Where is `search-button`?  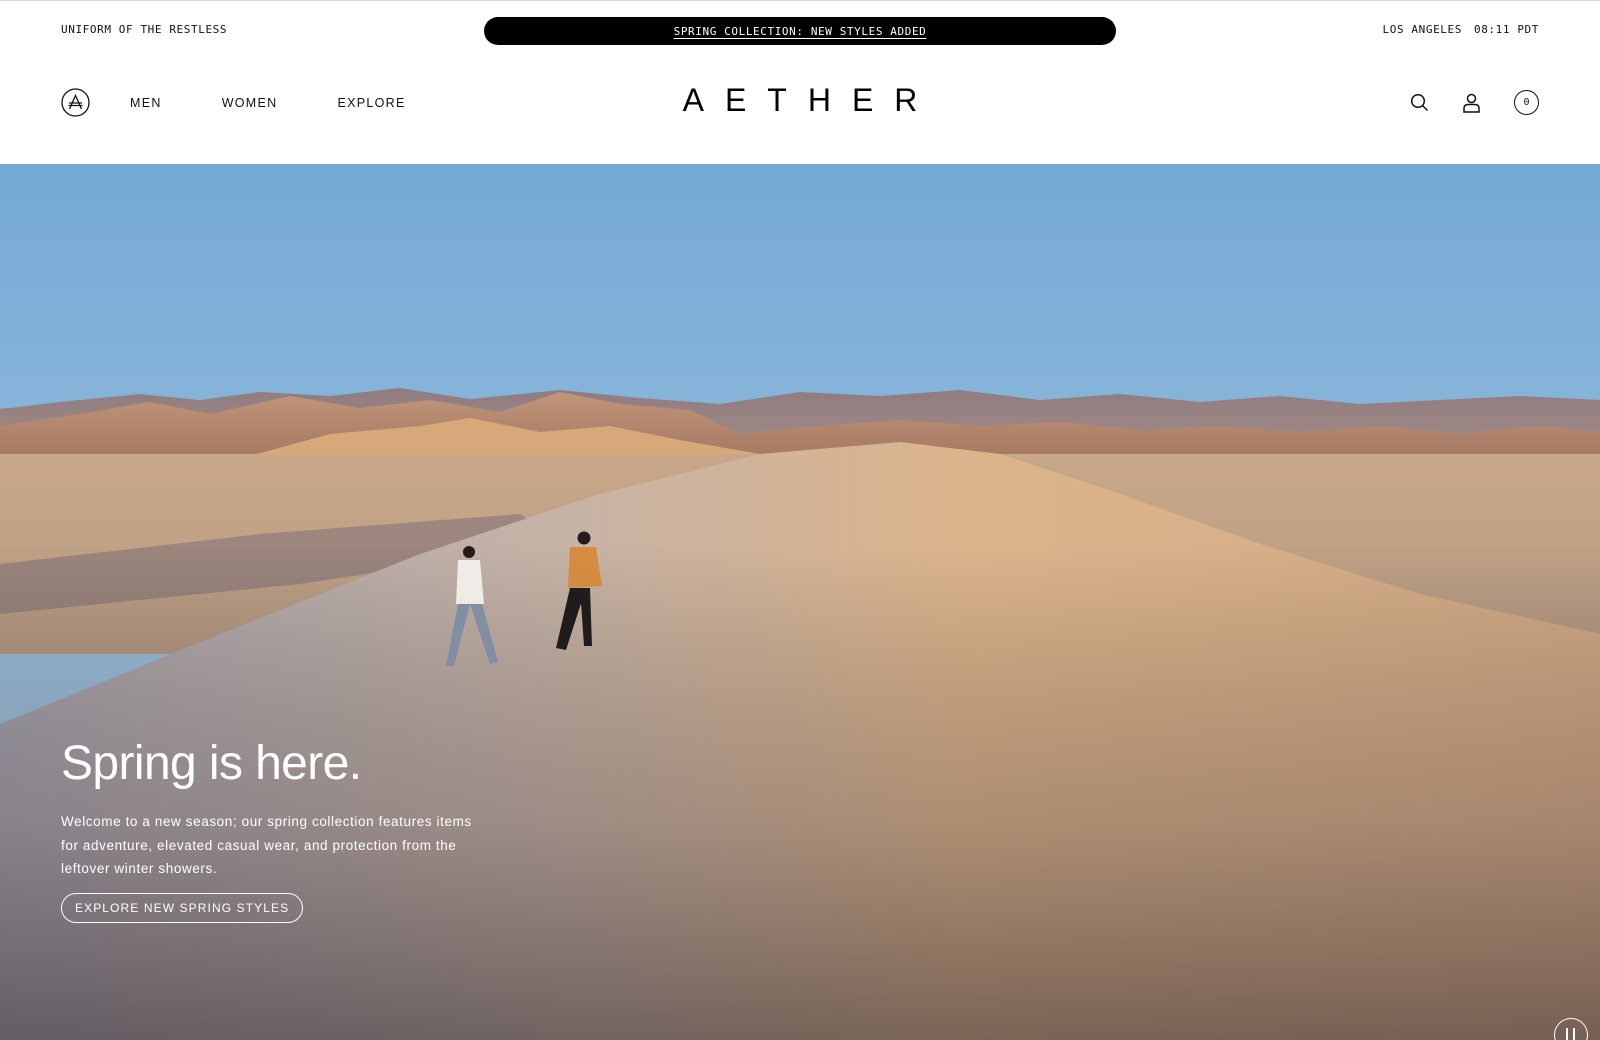 search-button is located at coordinates (1419, 102).